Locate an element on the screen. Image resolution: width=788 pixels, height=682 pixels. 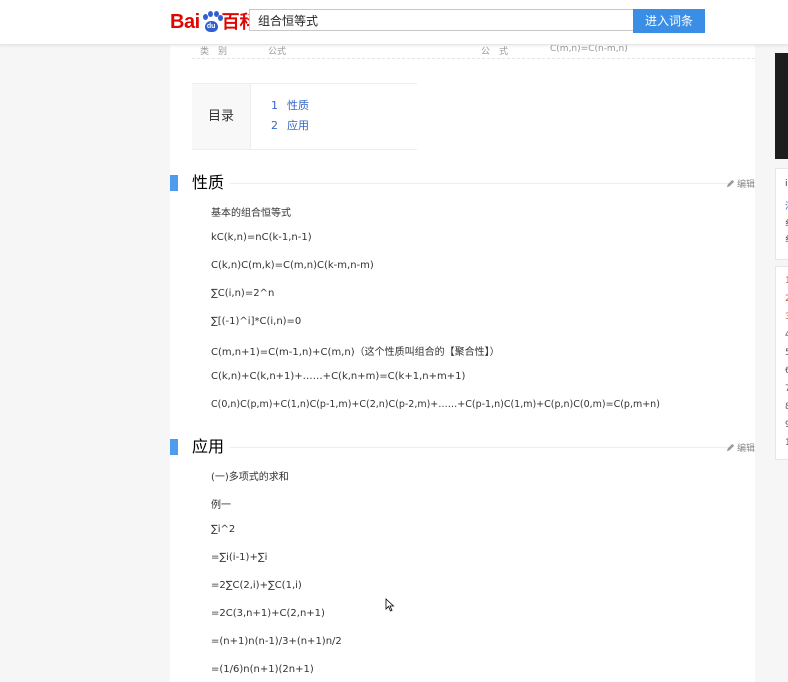
toc-item-number: 1 is located at coordinates (274, 105).